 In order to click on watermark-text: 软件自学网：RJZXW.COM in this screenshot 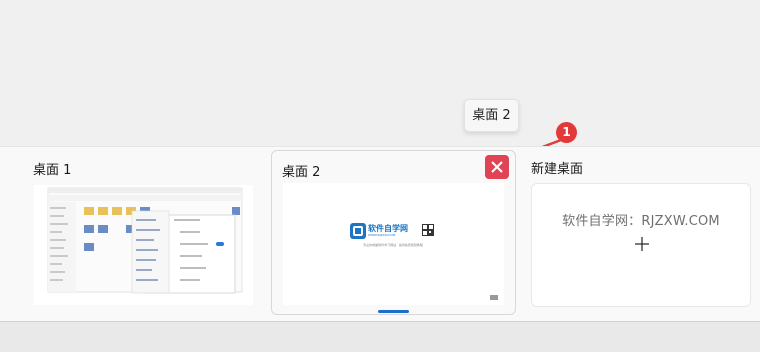, I will do `click(641, 221)`.